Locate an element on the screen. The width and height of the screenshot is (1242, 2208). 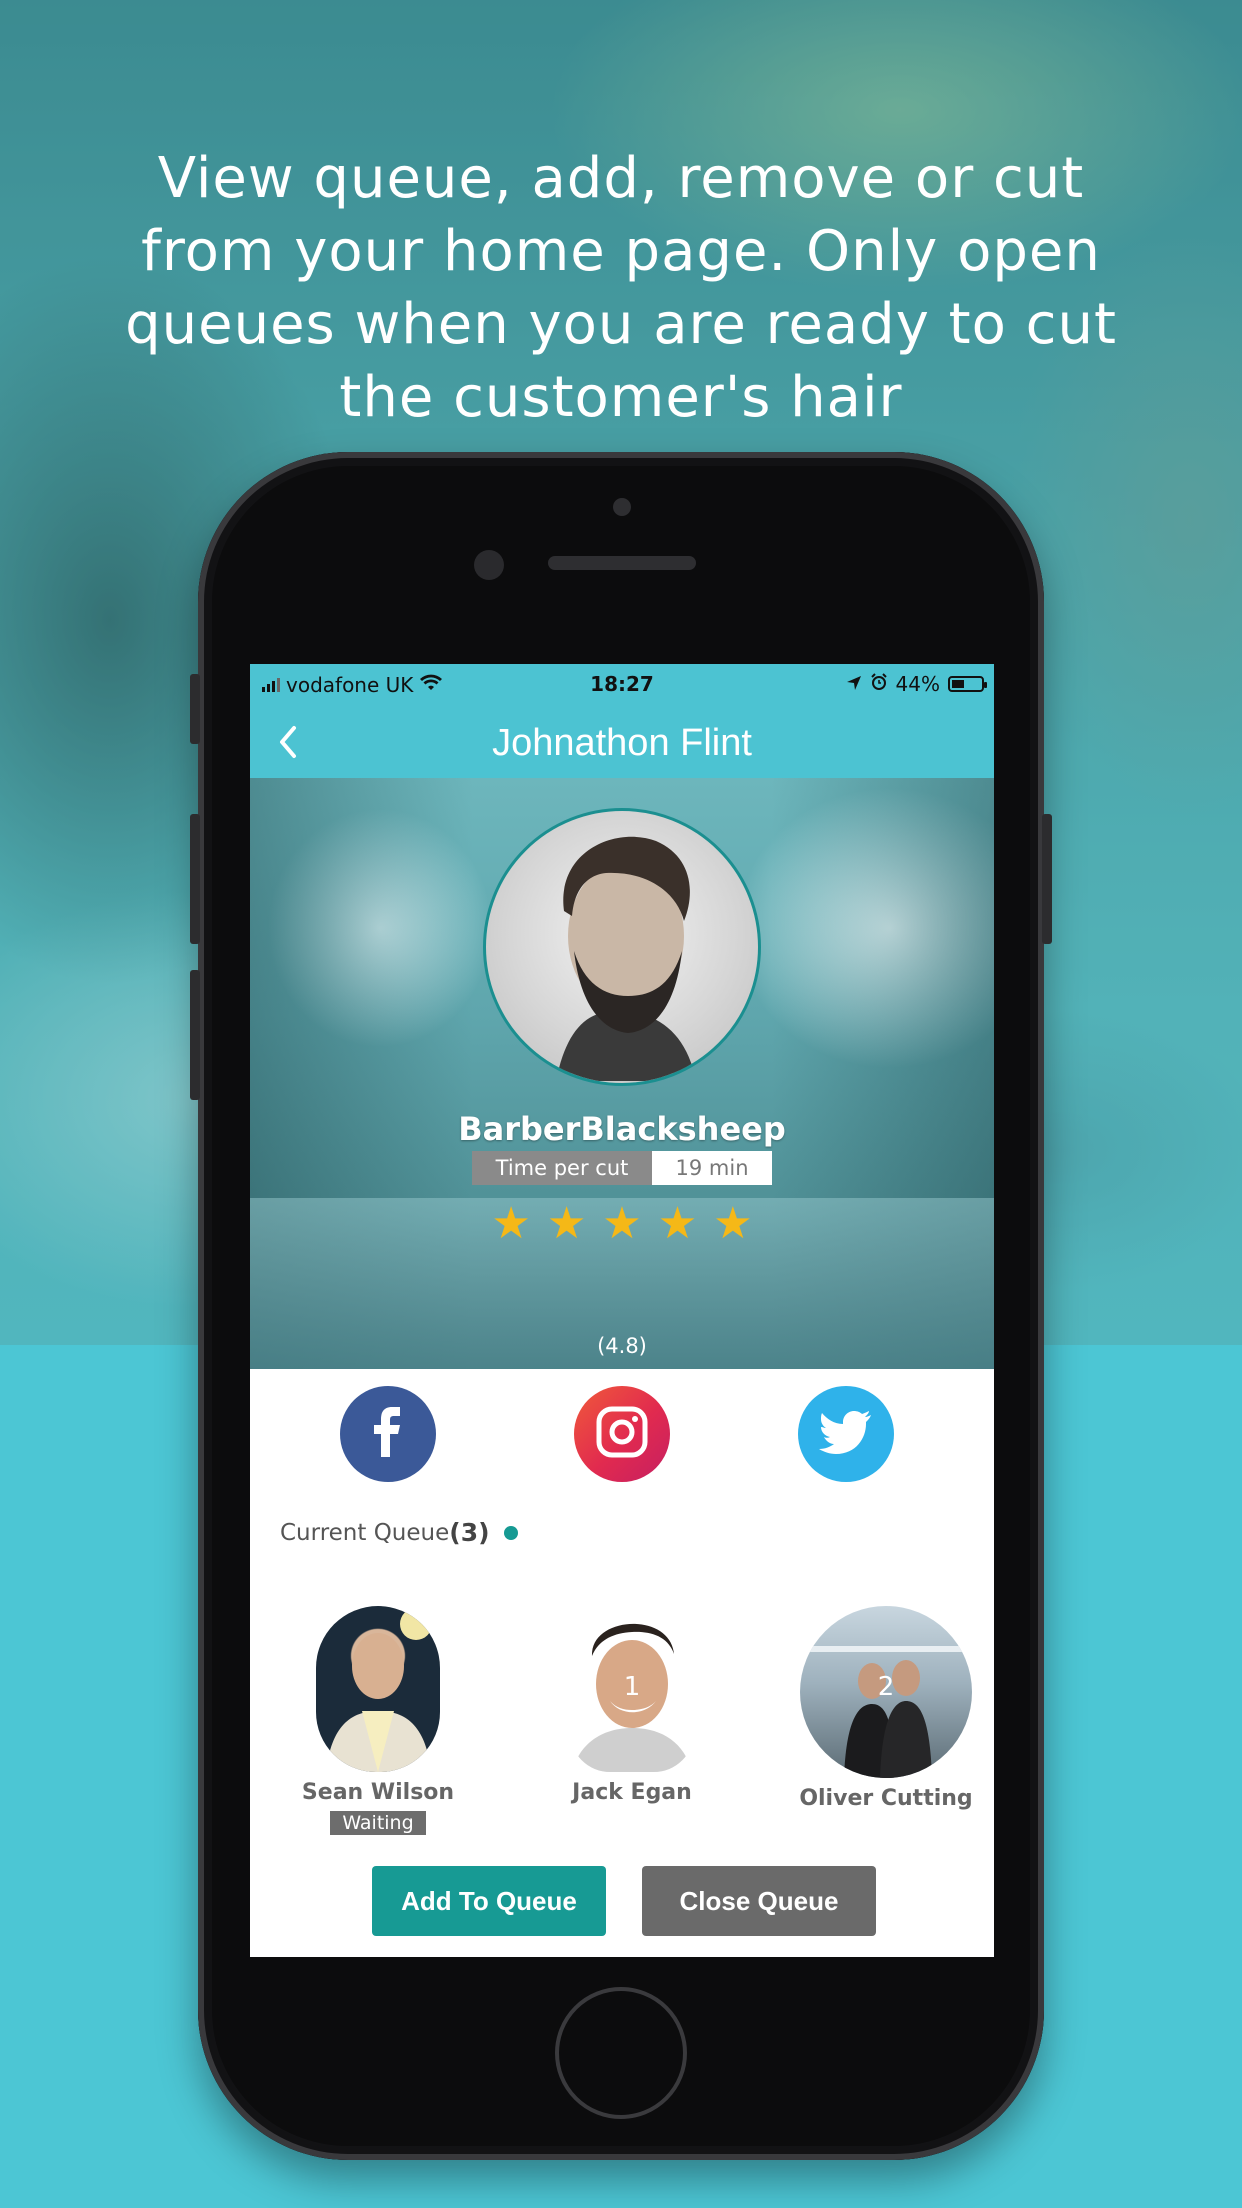
queue-label: Current Queue is located at coordinates (365, 1532).